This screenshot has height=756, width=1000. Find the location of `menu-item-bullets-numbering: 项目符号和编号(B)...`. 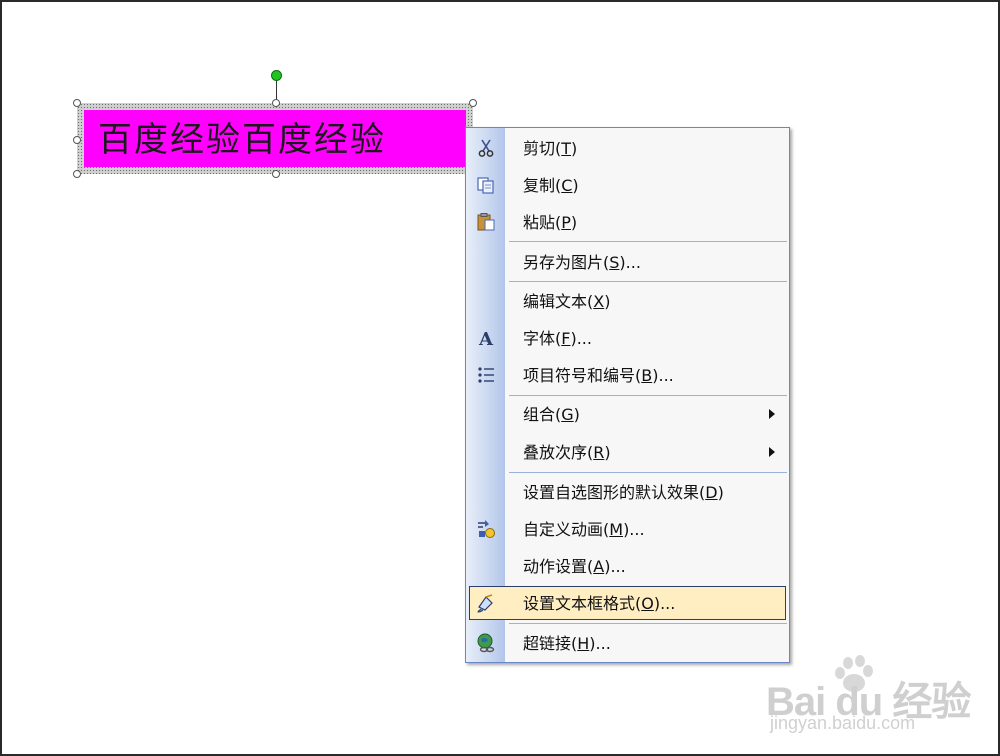

menu-item-bullets-numbering: 项目符号和编号(B)... is located at coordinates (627, 375).